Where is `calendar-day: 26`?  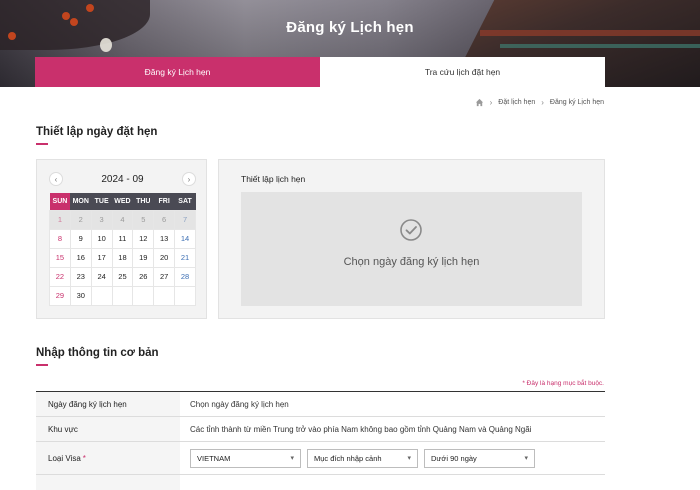 calendar-day: 26 is located at coordinates (143, 276).